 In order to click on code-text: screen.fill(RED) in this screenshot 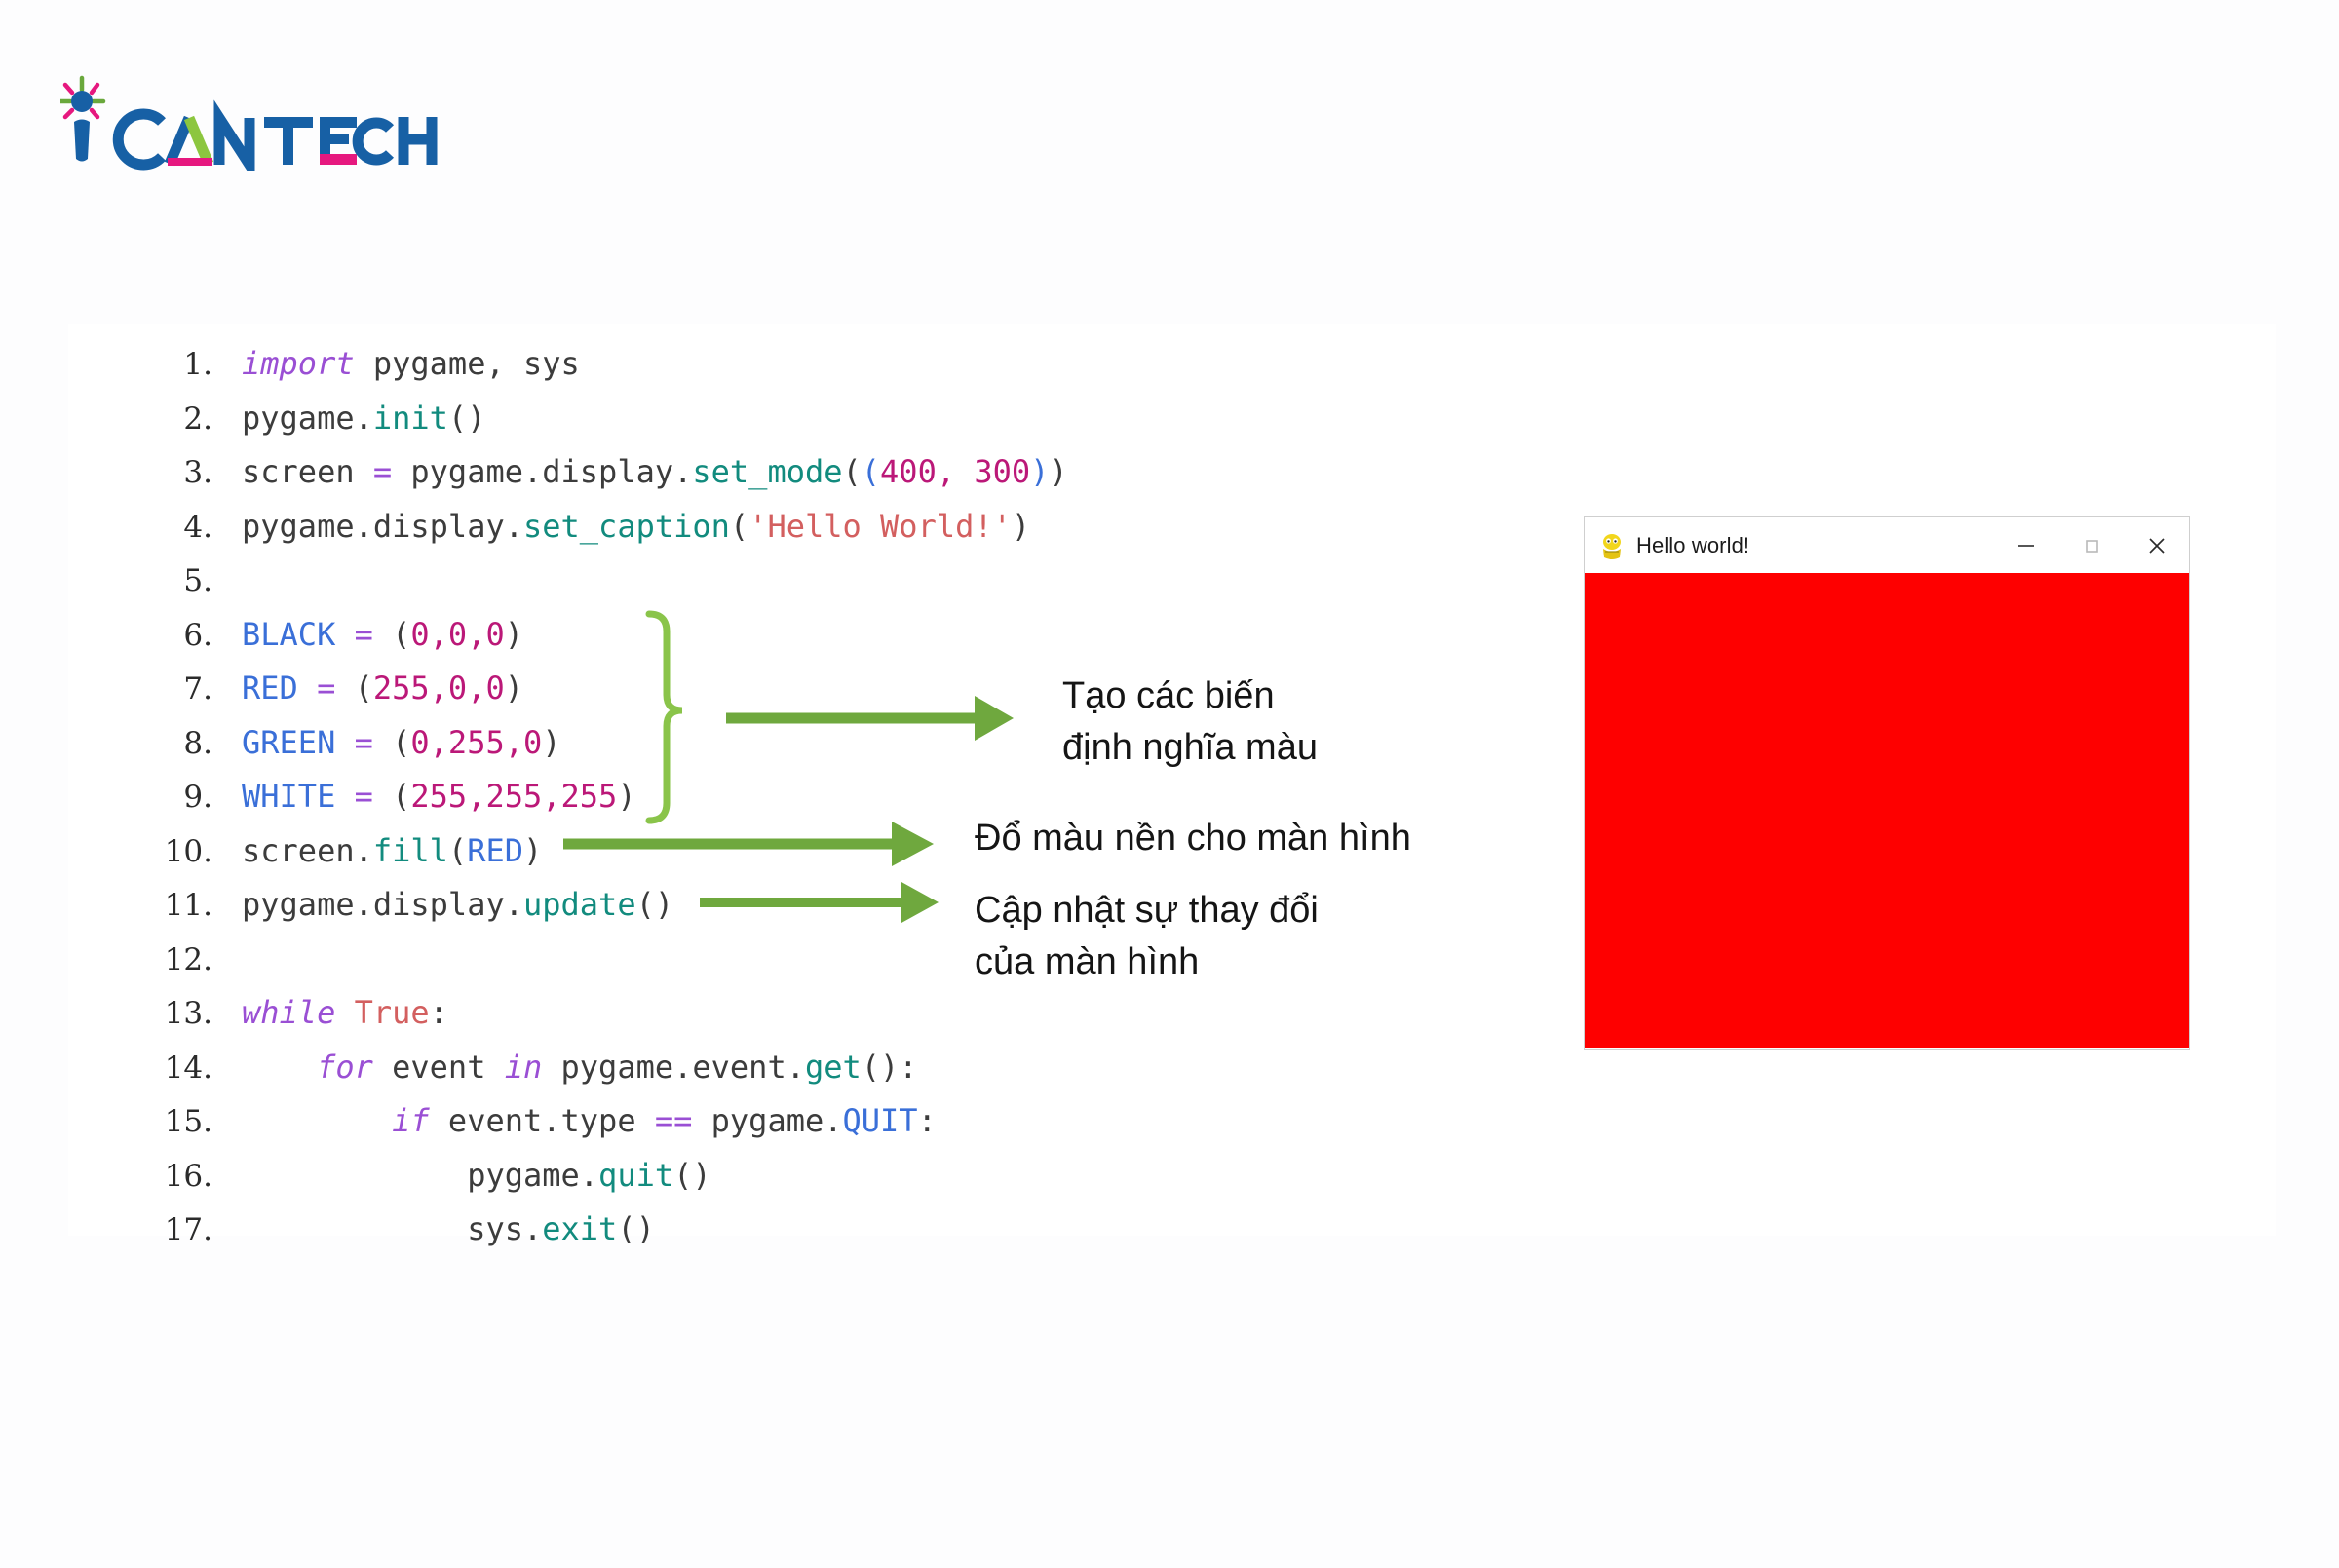, I will do `click(377, 851)`.